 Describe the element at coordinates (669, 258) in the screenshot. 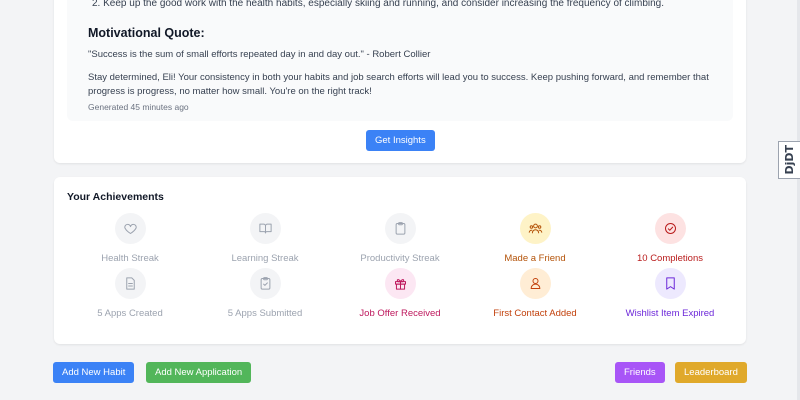

I see `achievement-label: 10 Completions` at that location.